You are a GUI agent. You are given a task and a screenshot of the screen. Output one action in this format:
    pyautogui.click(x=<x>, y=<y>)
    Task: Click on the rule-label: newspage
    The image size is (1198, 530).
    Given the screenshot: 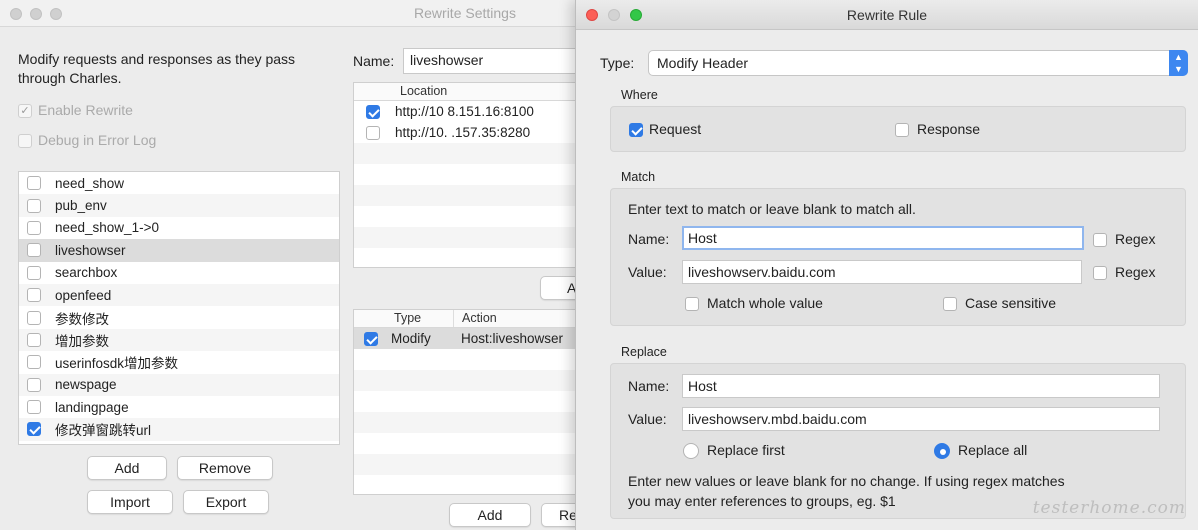 What is the action you would take?
    pyautogui.click(x=86, y=385)
    